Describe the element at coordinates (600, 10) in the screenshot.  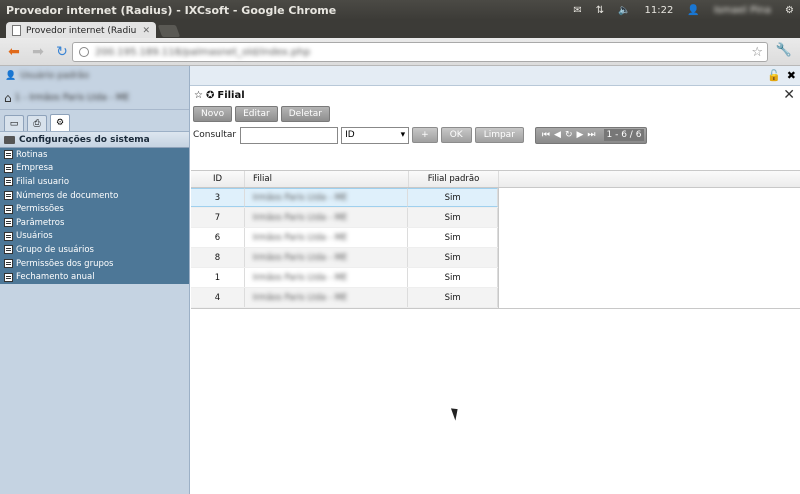
I see `network-icon: ⇅` at that location.